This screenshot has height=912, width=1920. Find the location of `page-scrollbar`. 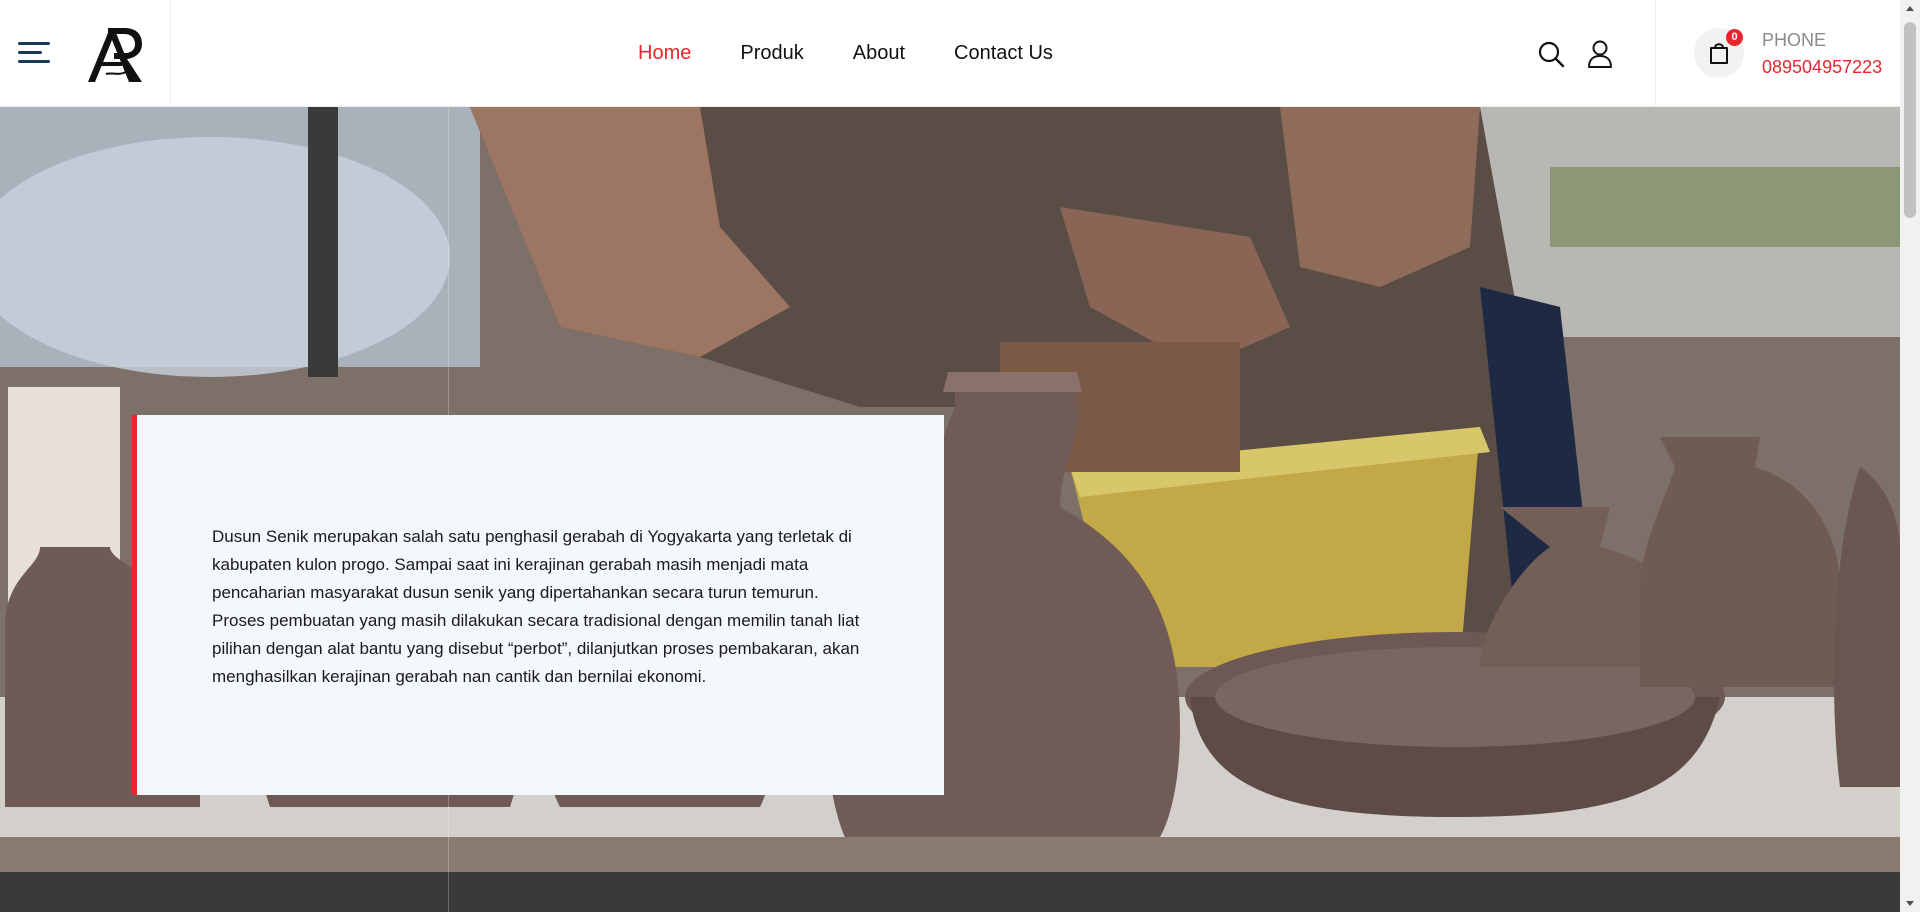

page-scrollbar is located at coordinates (1910, 456).